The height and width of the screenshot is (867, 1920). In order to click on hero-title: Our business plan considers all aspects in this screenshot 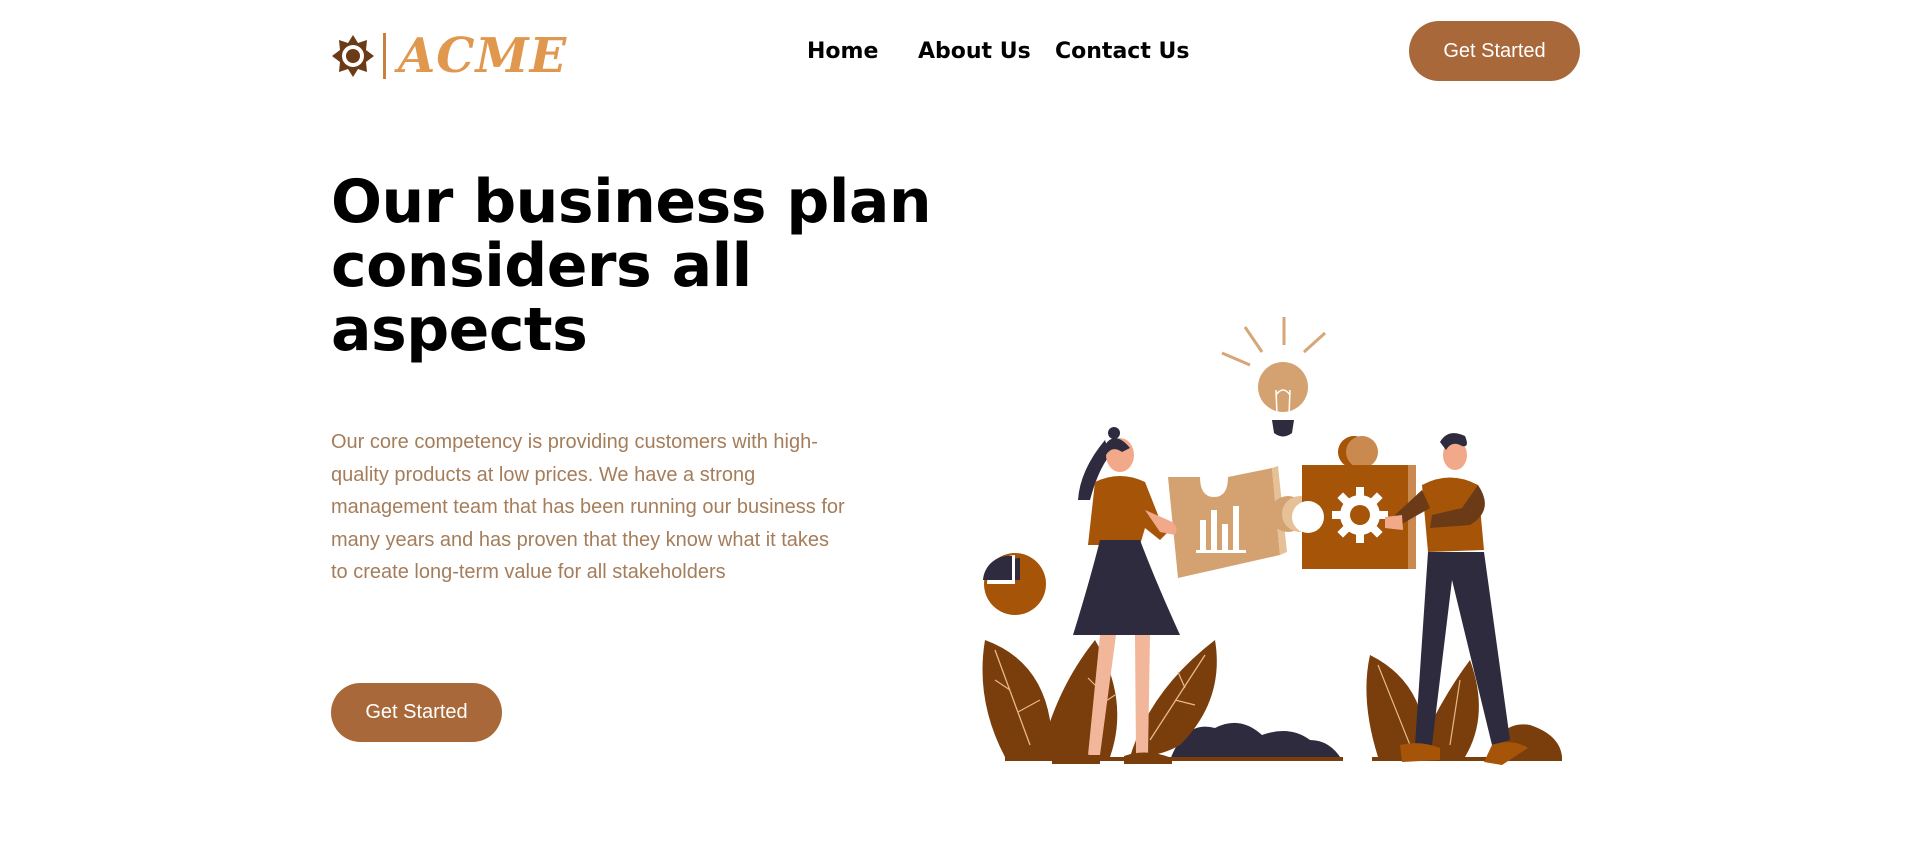, I will do `click(631, 266)`.